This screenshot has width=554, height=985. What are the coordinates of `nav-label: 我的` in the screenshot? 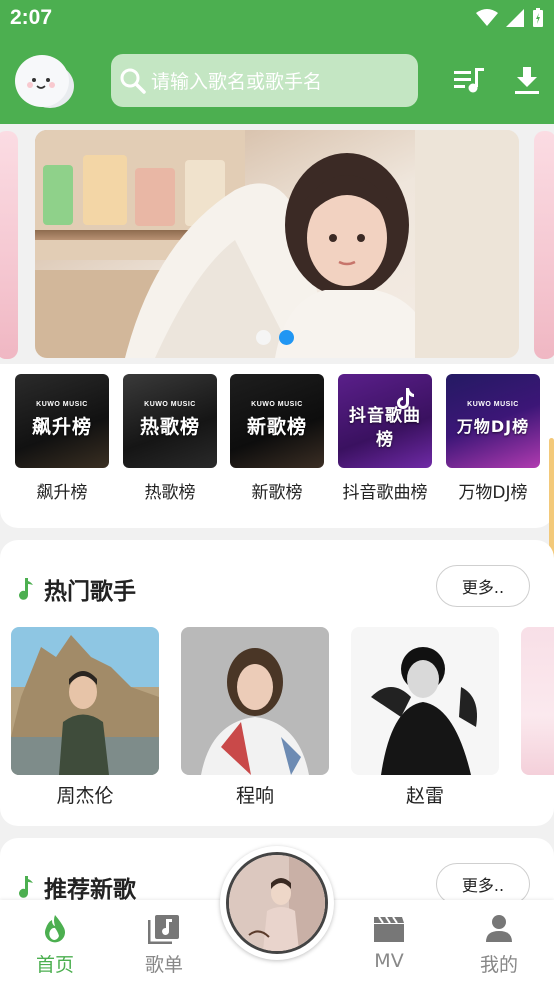 It's located at (498, 965).